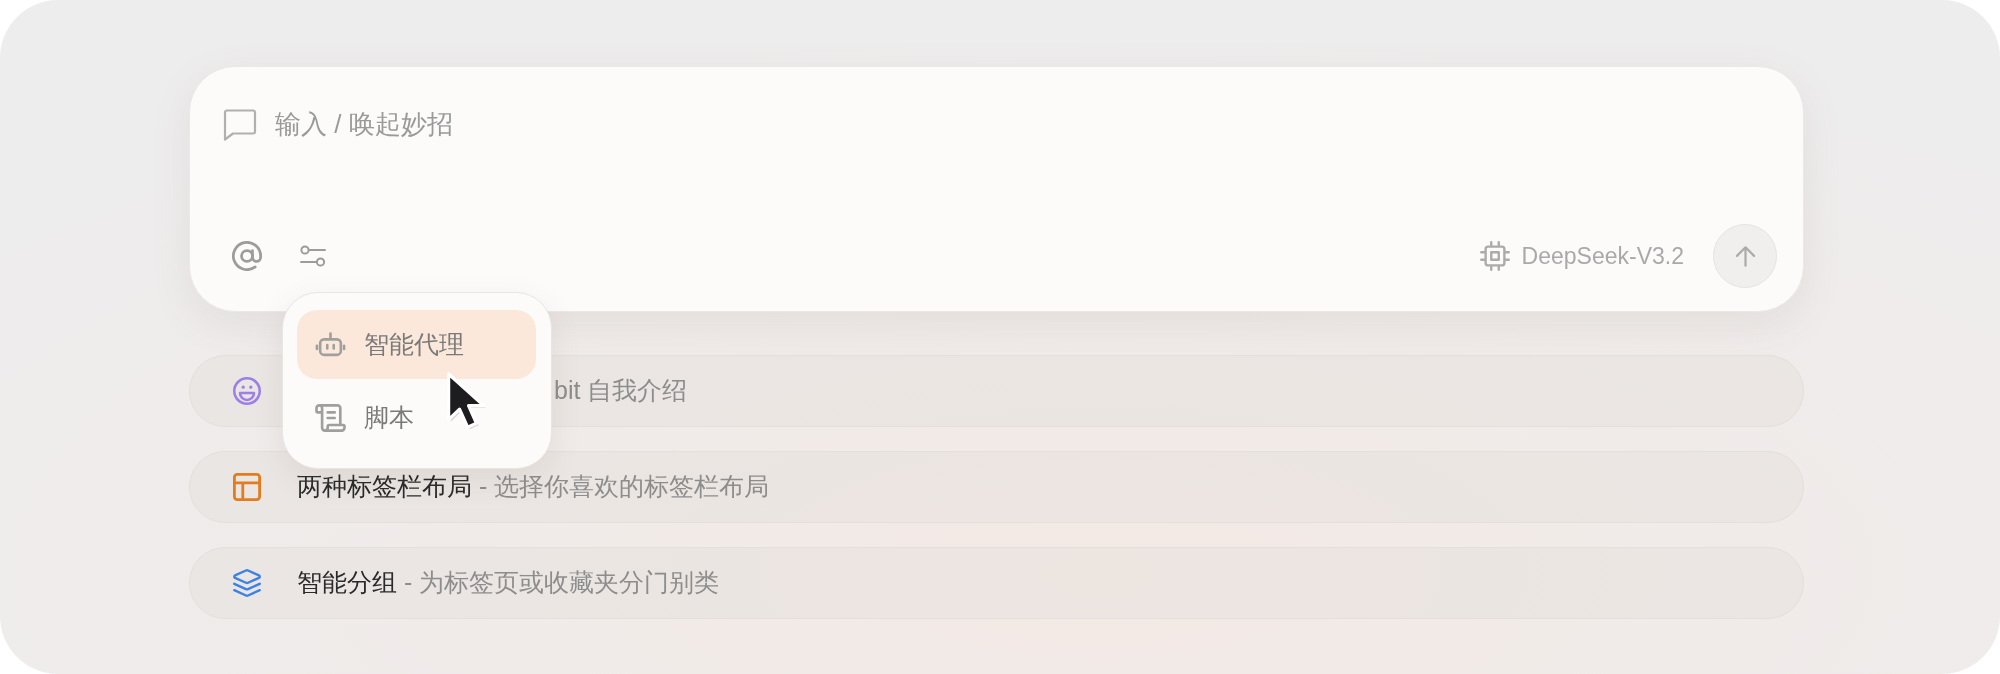 The image size is (2000, 674). What do you see at coordinates (996, 487) in the screenshot?
I see `suggestion-item: 两种标签栏布局 - 选择你喜欢的标签栏布局` at bounding box center [996, 487].